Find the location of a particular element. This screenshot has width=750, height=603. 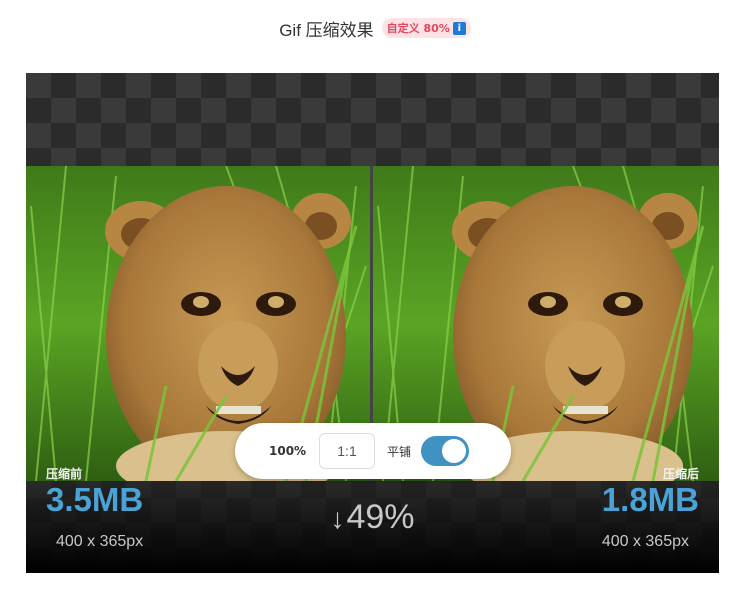

tile-label: 平铺 is located at coordinates (399, 451).